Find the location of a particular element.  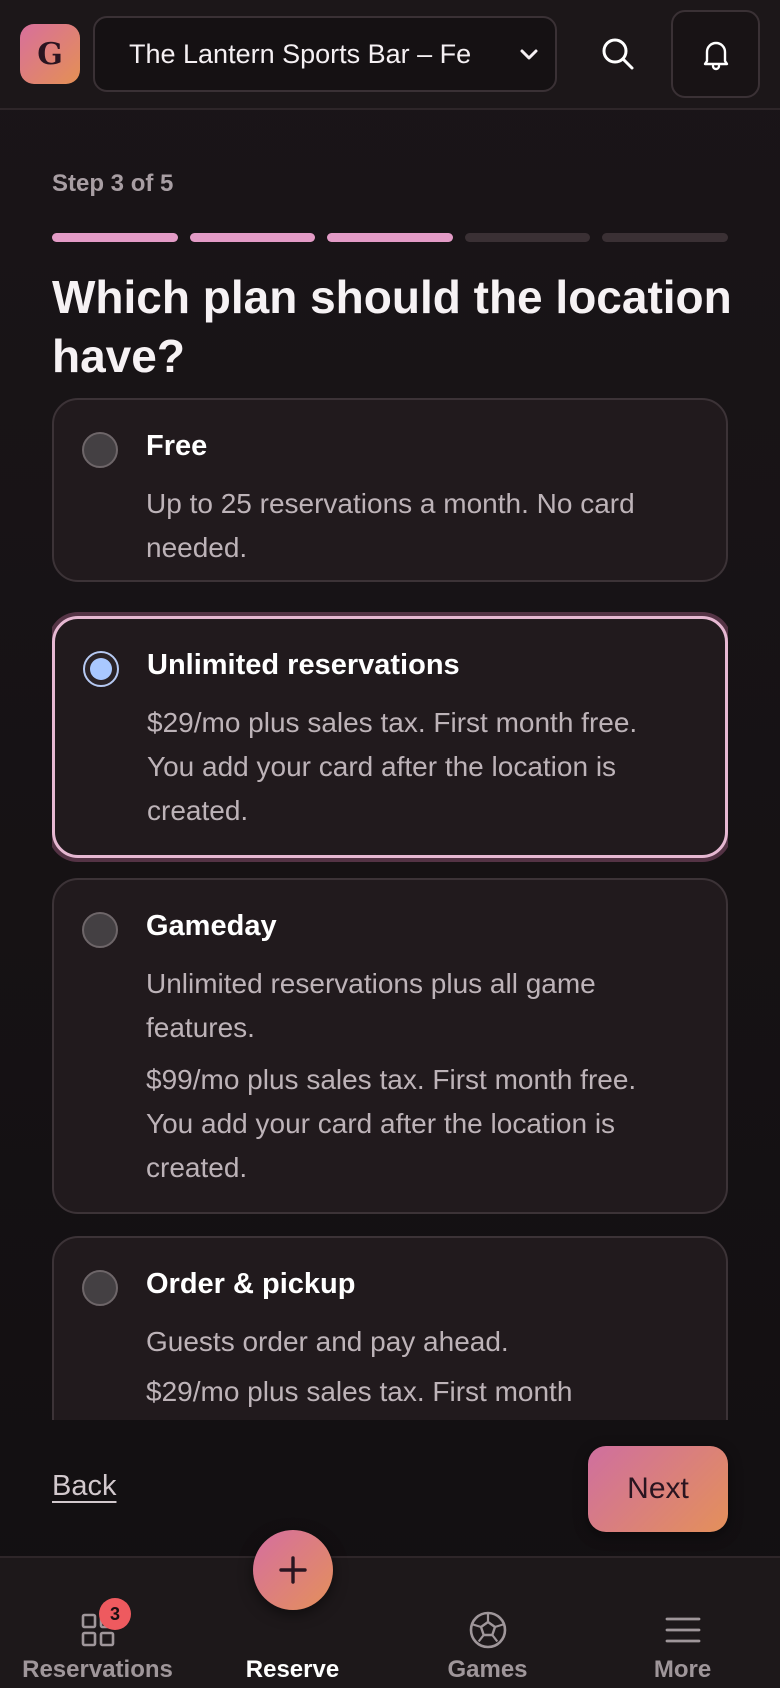

bottom-navigation: 3 Reservations Reserve Games More is located at coordinates (390, 1609).